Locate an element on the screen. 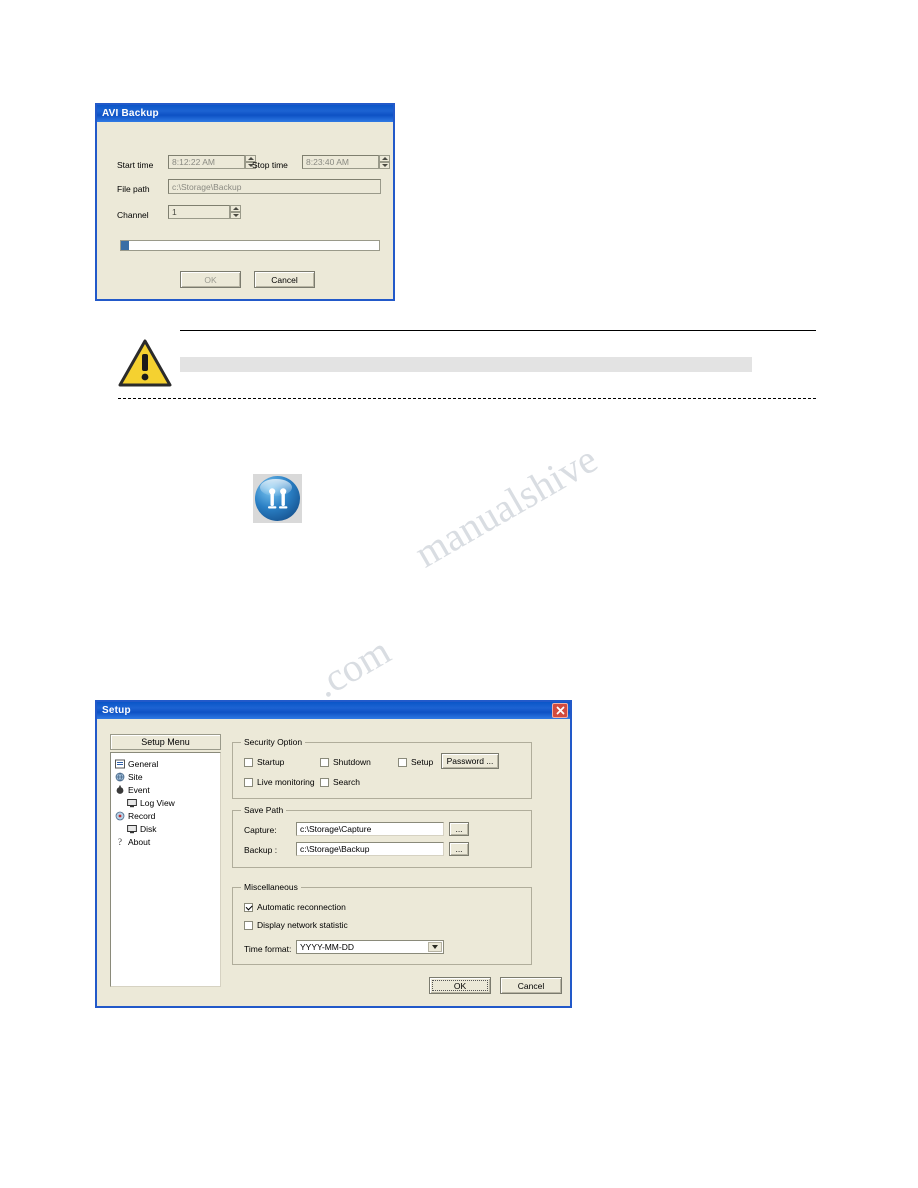 Image resolution: width=918 pixels, height=1188 pixels. checkbox-search: Search is located at coordinates (340, 782).